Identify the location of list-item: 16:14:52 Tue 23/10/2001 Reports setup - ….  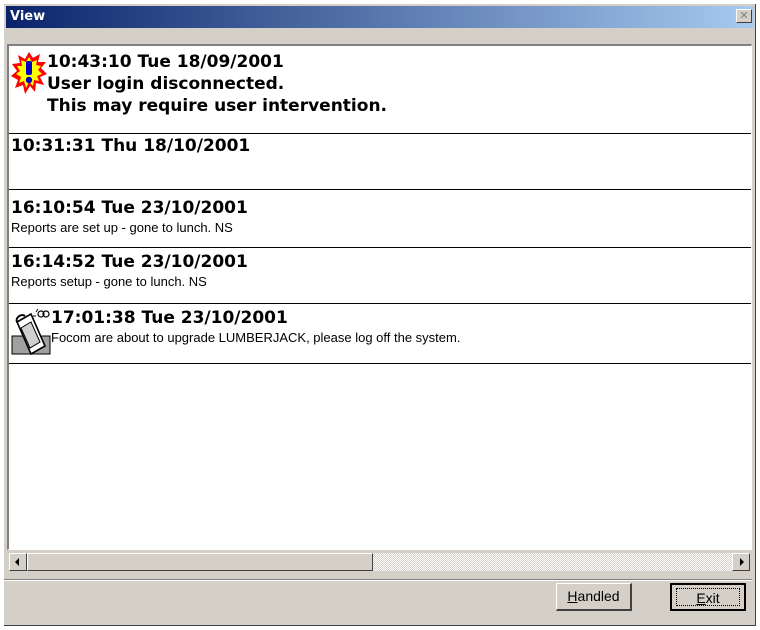
(380, 276).